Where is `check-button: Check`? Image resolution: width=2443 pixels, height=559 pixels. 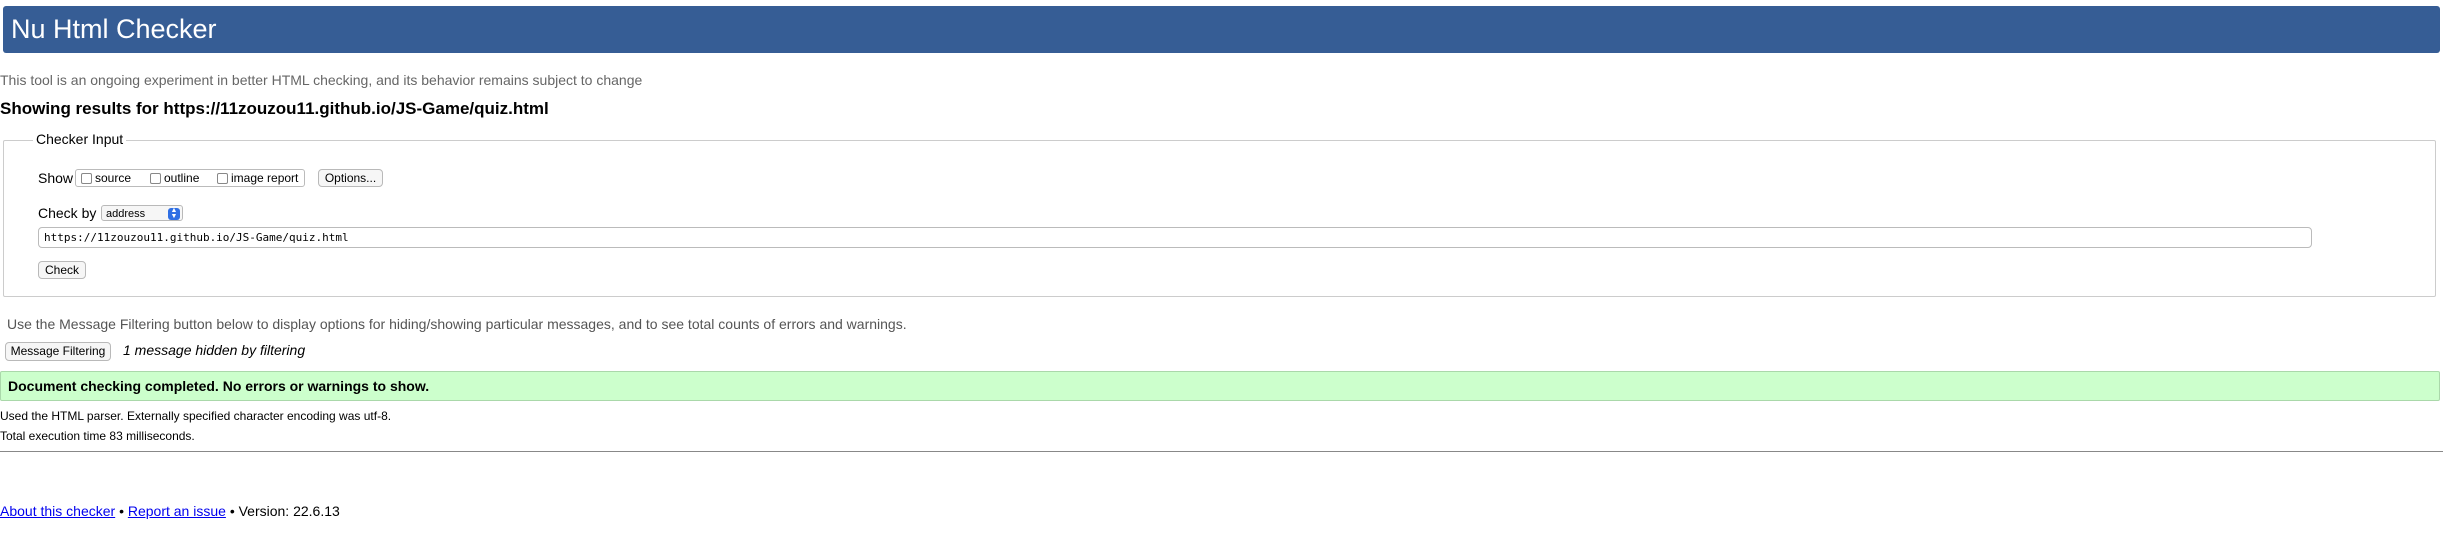
check-button: Check is located at coordinates (62, 270).